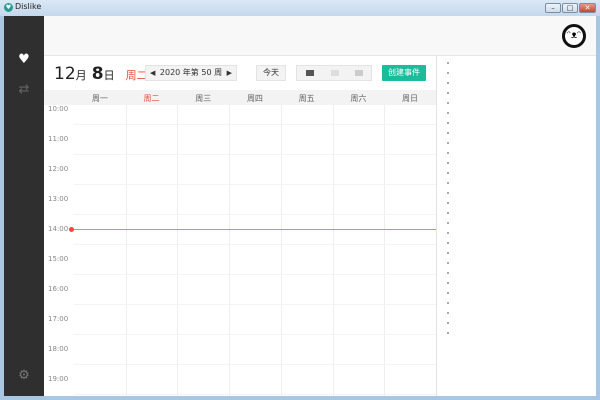 This screenshot has height=400, width=600. Describe the element at coordinates (240, 97) in the screenshot. I see `weekday-header: 周一 周二 周三 周四 周五 周六 周日` at that location.